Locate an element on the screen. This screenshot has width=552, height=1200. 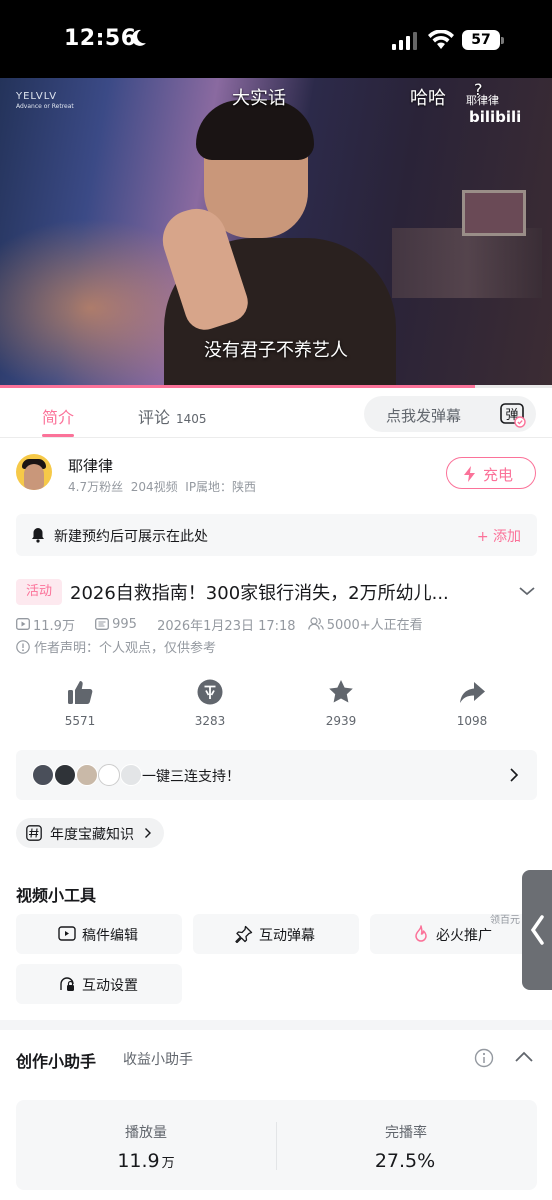
danmaku-input: 点我发弹幕 弹 is located at coordinates (450, 414).